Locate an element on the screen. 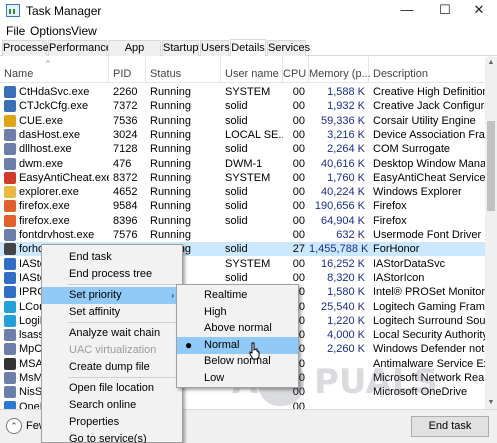 This screenshot has width=497, height=443. scroll-down-icon: ▼ is located at coordinates (491, 403).